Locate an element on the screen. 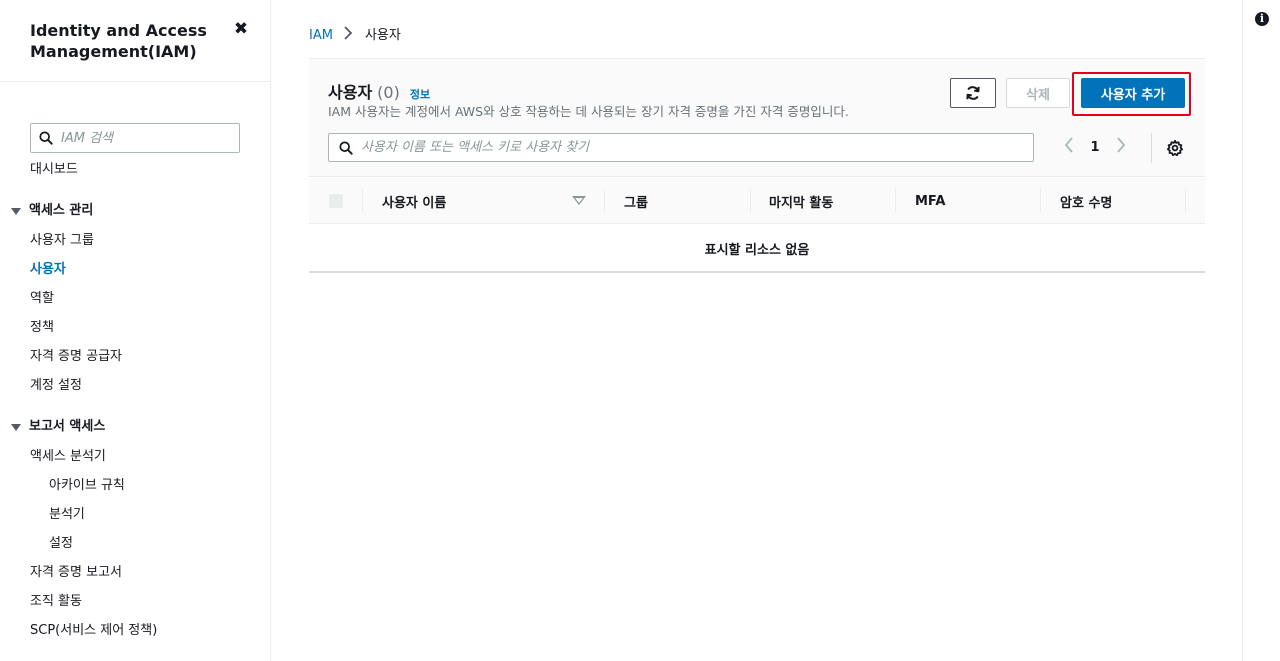 The image size is (1280, 661). user-search-input is located at coordinates (681, 147).